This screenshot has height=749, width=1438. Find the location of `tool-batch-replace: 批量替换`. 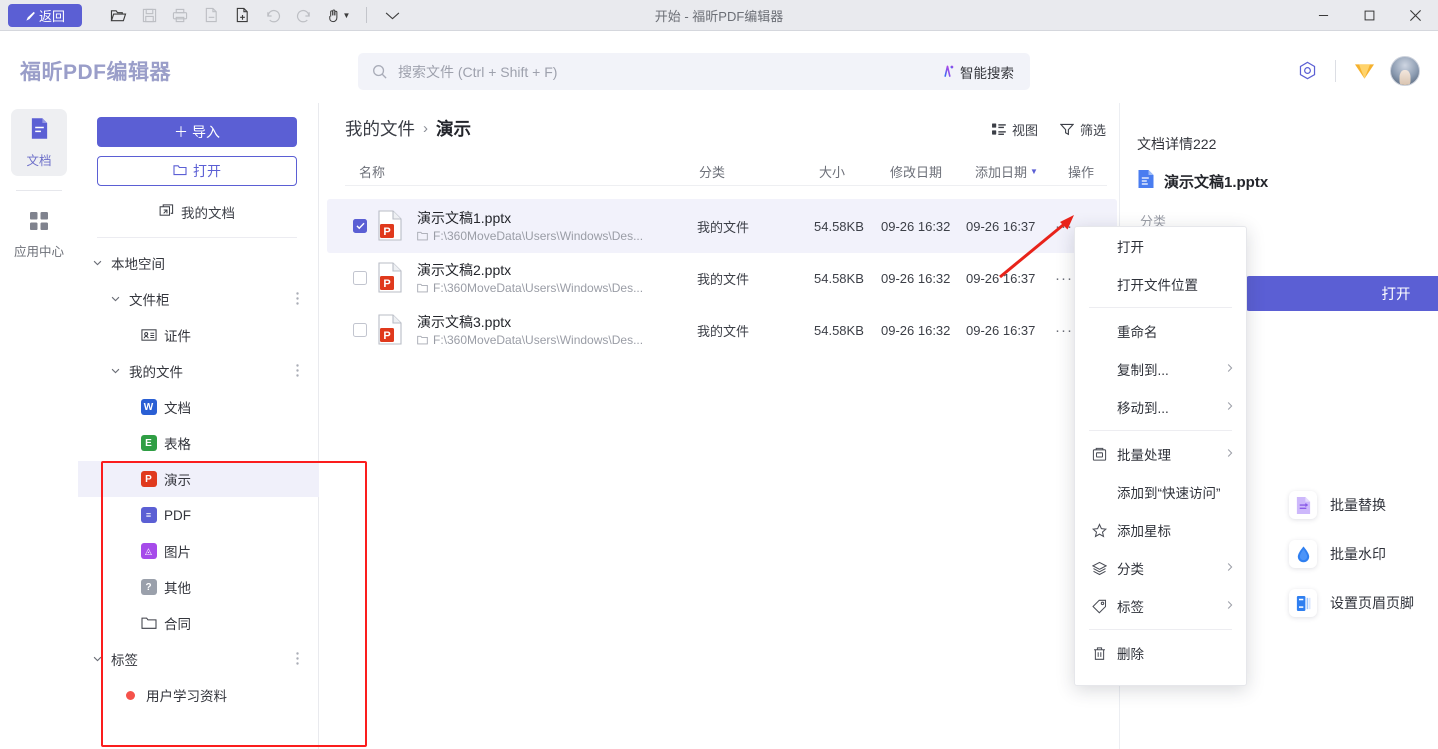

tool-batch-replace: 批量替换 is located at coordinates (1337, 505).